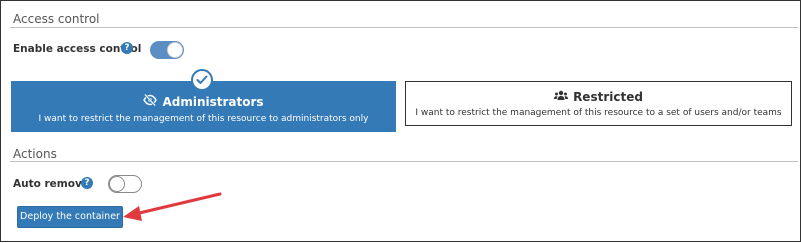 Image resolution: width=801 pixels, height=243 pixels. I want to click on annotation-arrow-icon, so click(172, 206).